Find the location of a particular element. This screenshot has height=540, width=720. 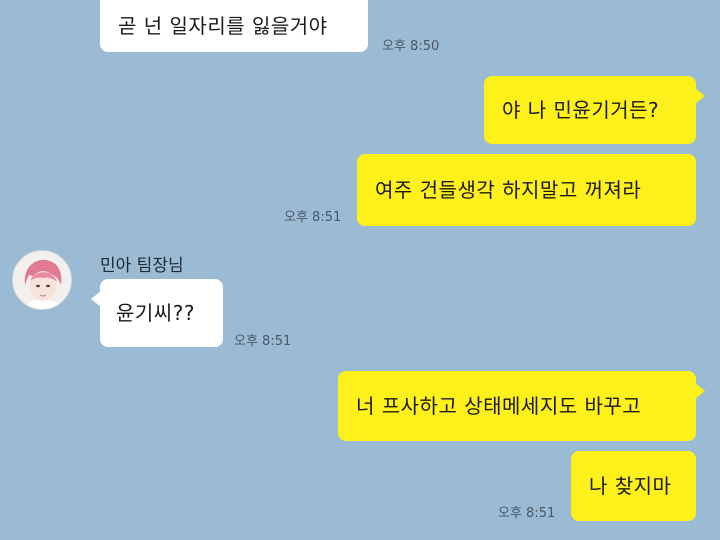

avatar is located at coordinates (42, 280).